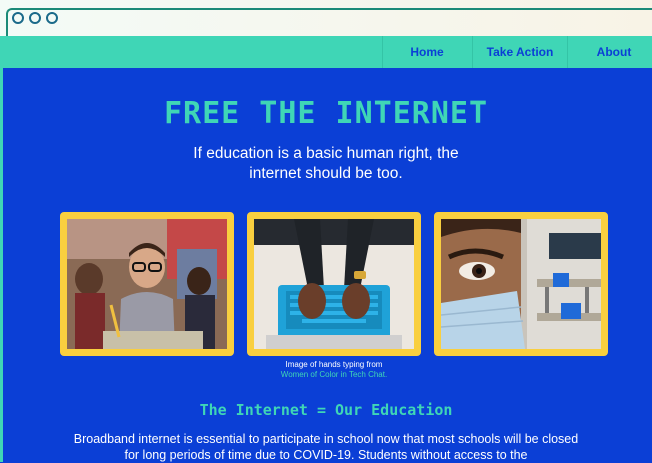 The width and height of the screenshot is (652, 463). I want to click on section-title: The Internet = Our Education, so click(326, 410).